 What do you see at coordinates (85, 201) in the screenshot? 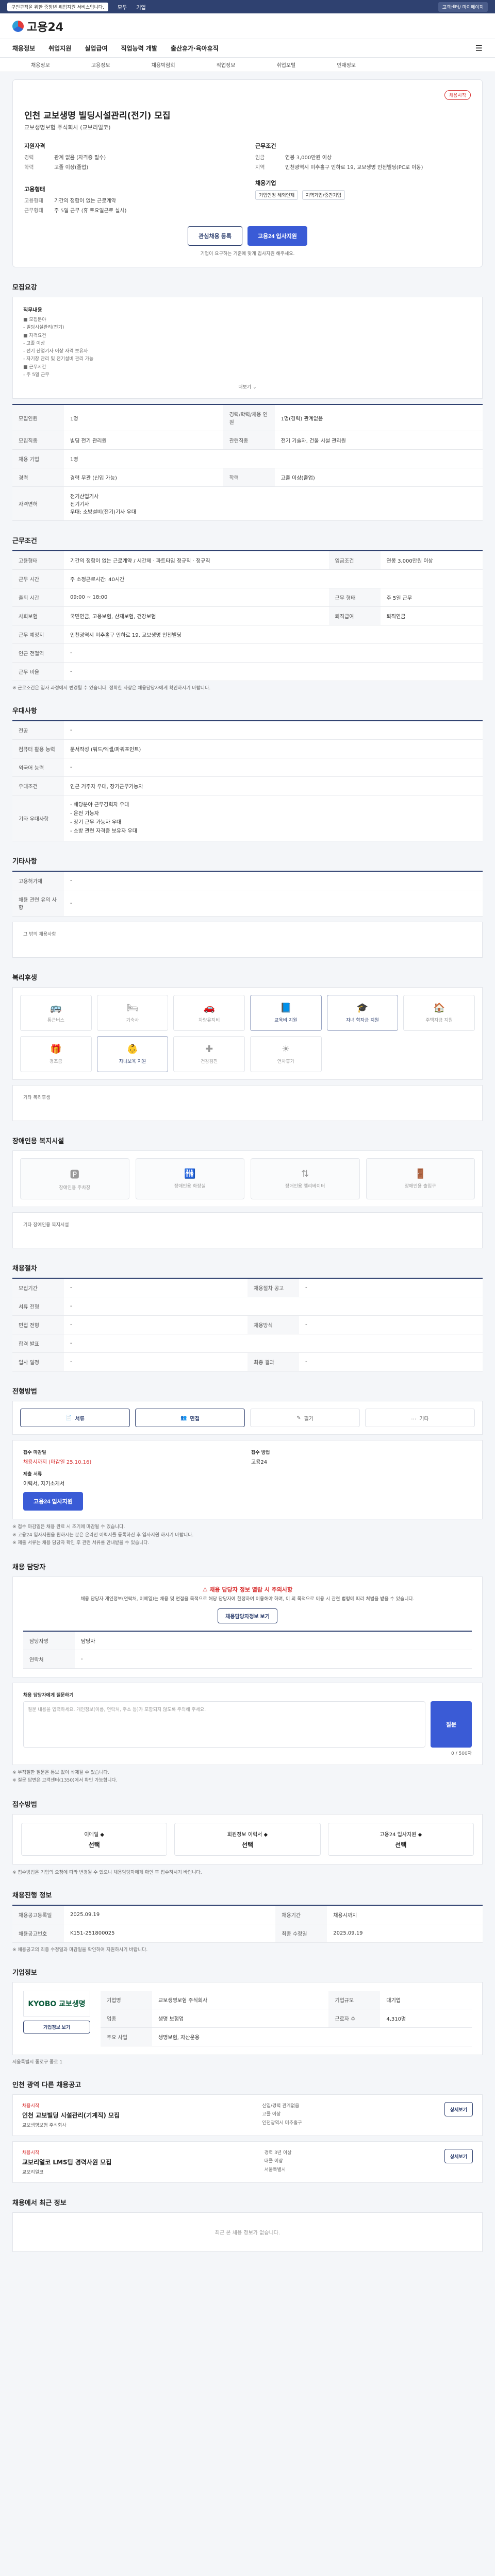
I see `kv-value: 기간의 정함이 없는 근로계약` at bounding box center [85, 201].